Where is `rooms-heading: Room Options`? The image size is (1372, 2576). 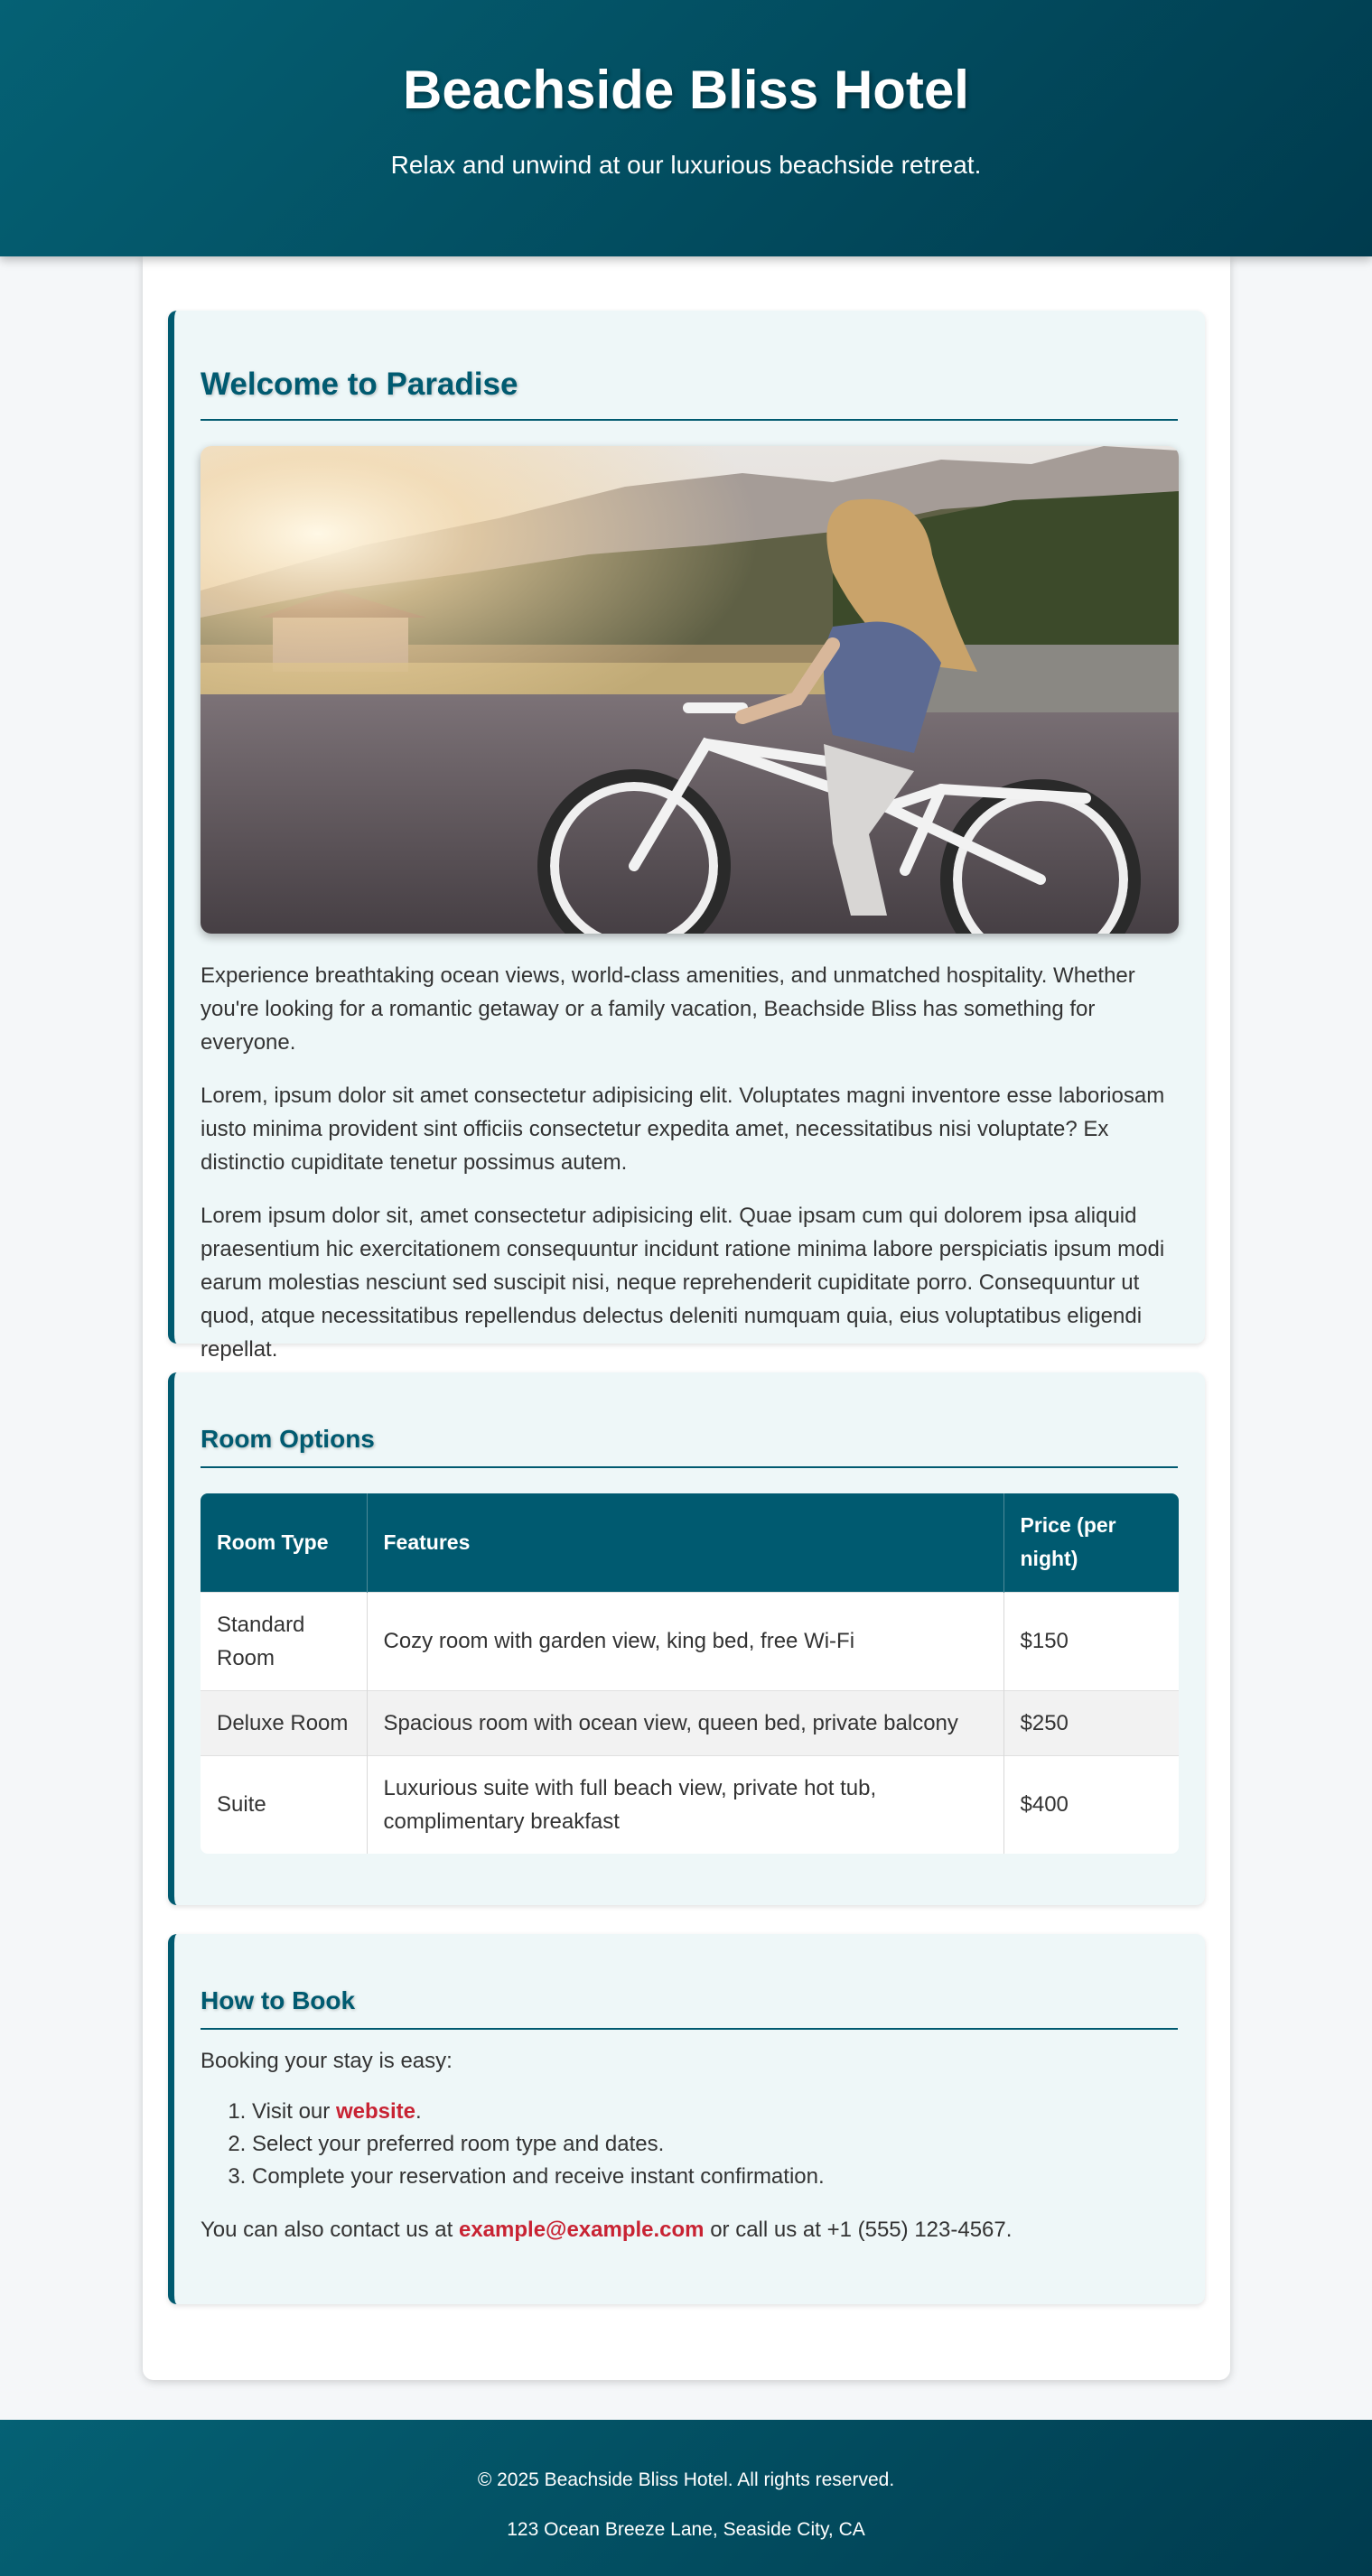
rooms-heading: Room Options is located at coordinates (689, 1420).